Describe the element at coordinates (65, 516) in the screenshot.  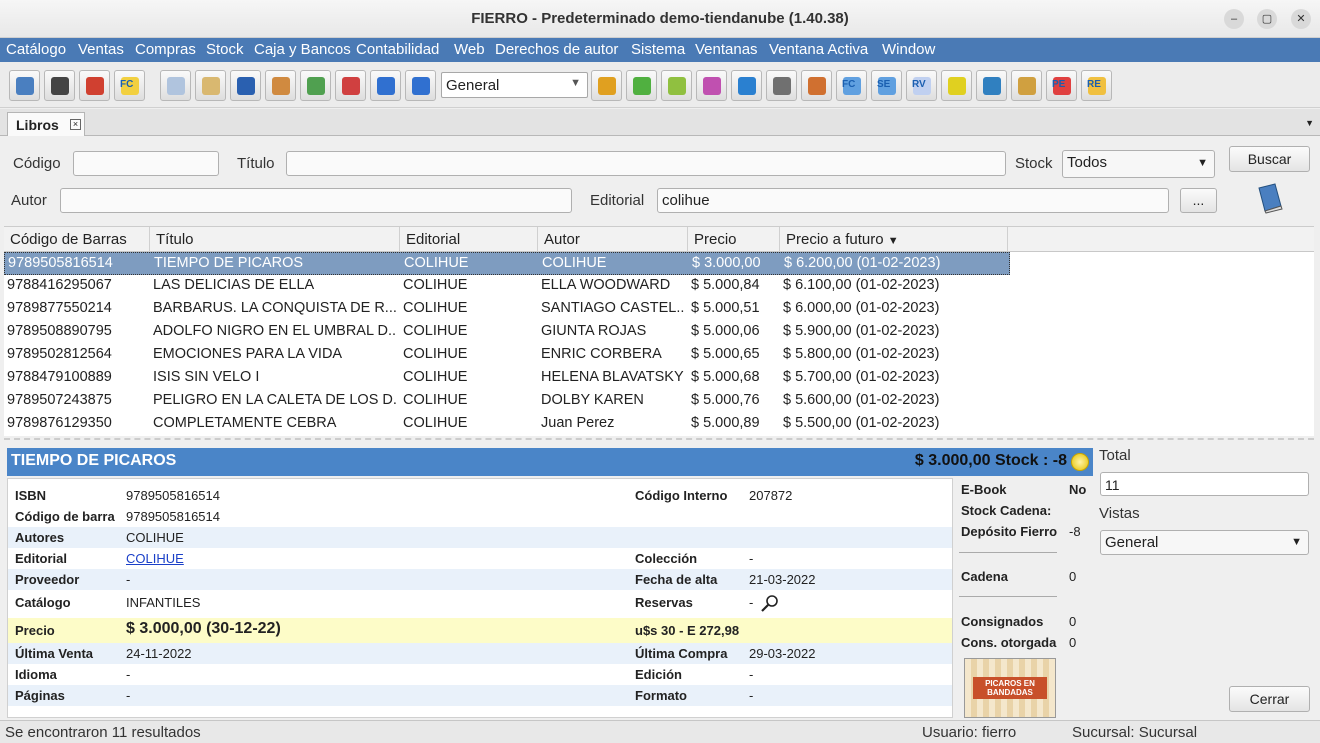
I see `codigo-barra-label: Código de barra` at that location.